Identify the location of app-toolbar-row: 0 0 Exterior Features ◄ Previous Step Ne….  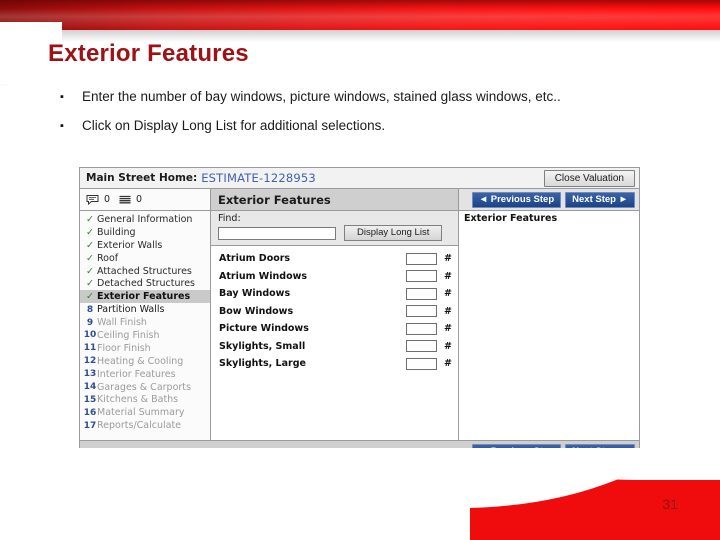
(359, 200).